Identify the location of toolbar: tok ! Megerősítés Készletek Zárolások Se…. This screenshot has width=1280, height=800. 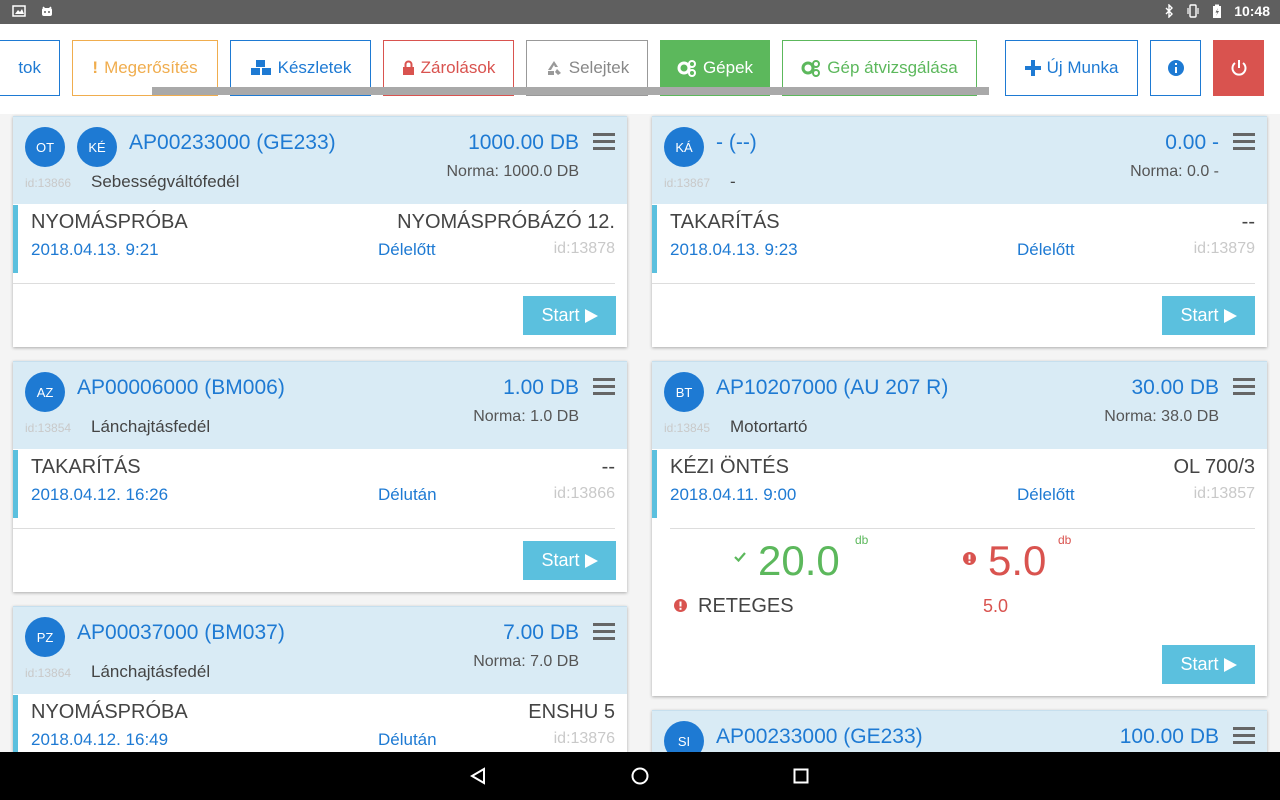
(640, 69).